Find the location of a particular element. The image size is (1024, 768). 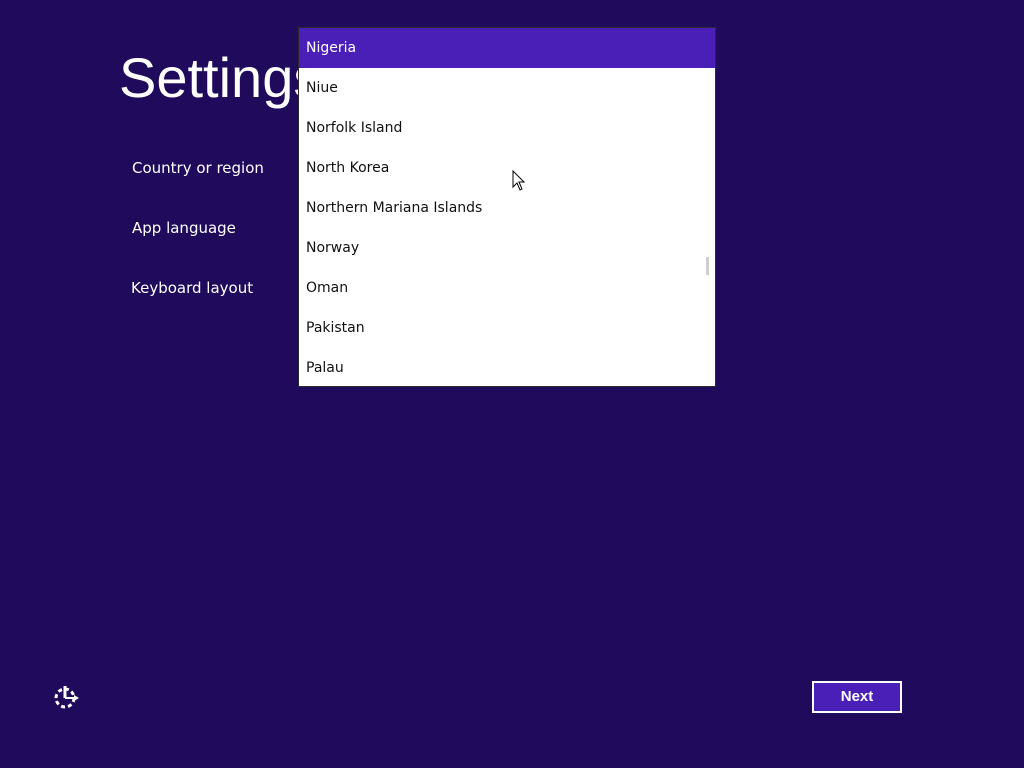

dropdown-item: Oman is located at coordinates (507, 288).